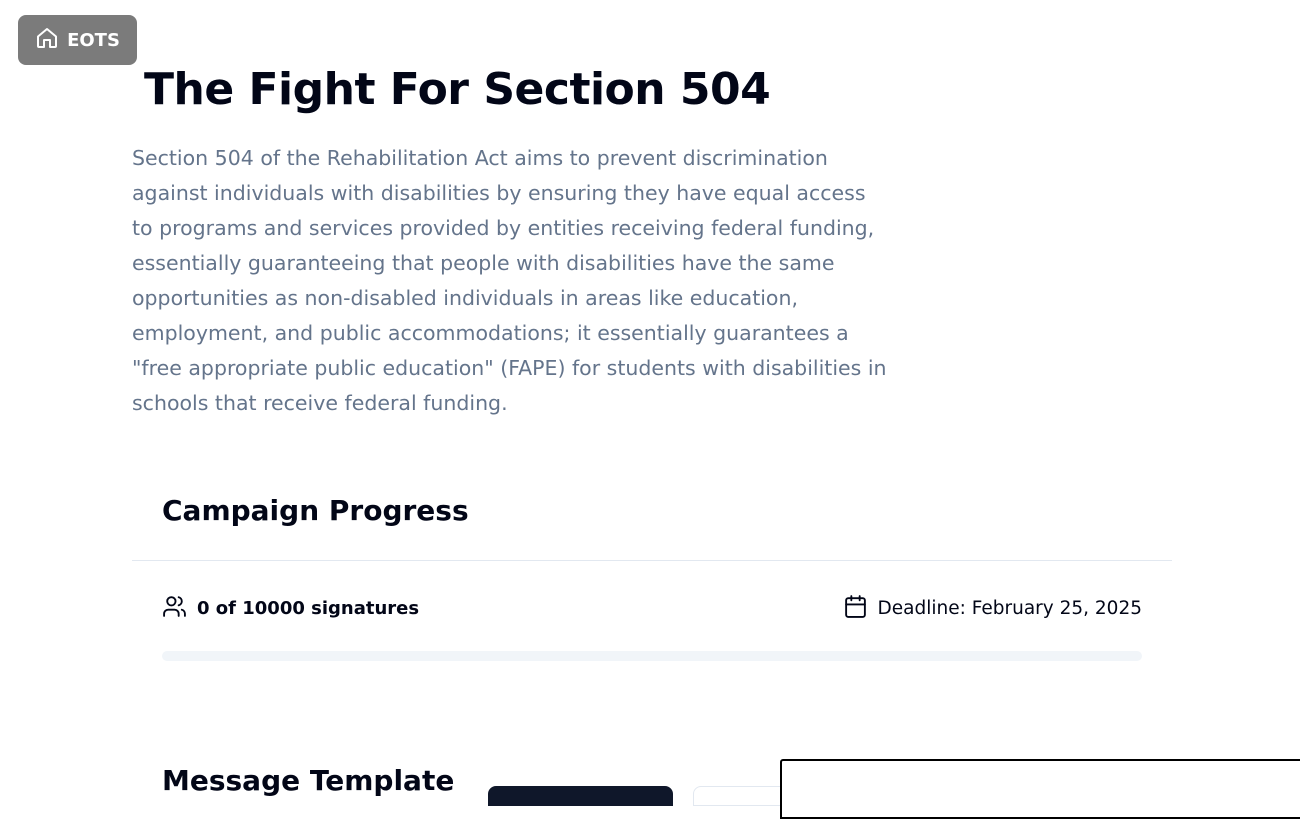 This screenshot has height=819, width=1300. What do you see at coordinates (315, 510) in the screenshot?
I see `campaign-progress-title: Campaign Progress` at bounding box center [315, 510].